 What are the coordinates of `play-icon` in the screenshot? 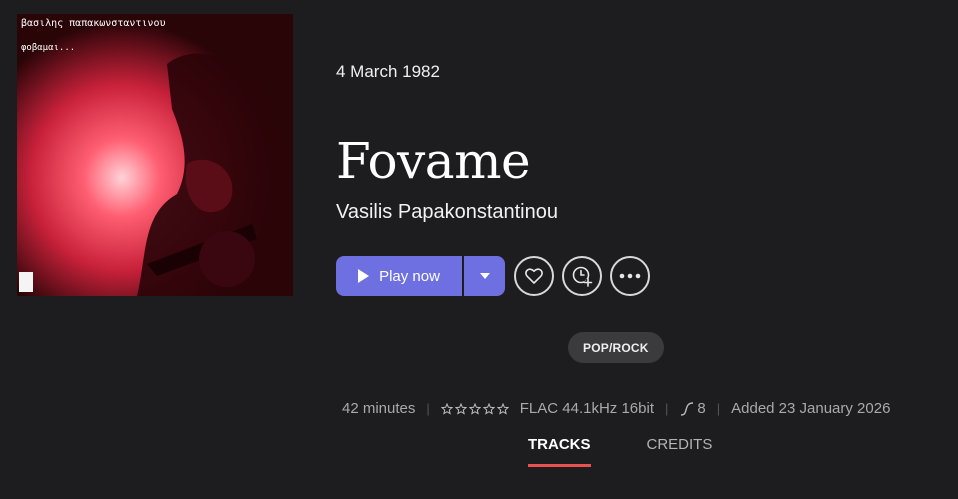 It's located at (364, 276).